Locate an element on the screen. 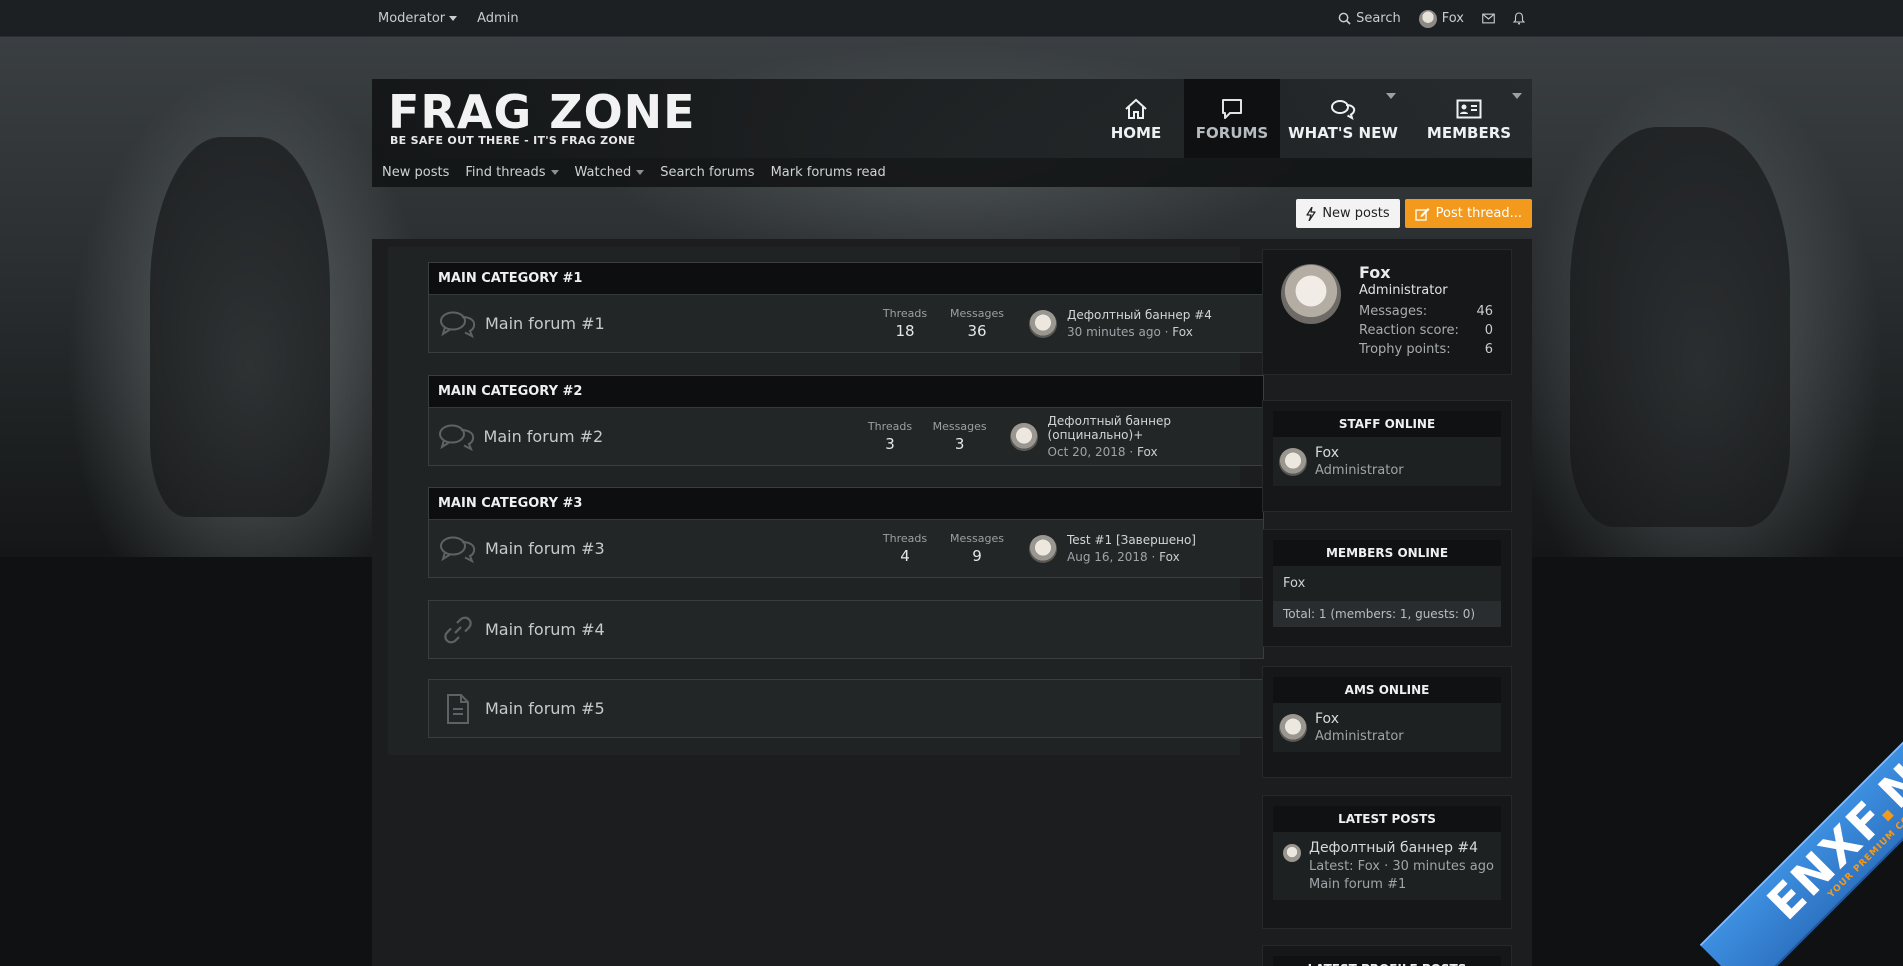 Image resolution: width=1903 pixels, height=966 pixels. widget-body: LATEST PROFILE POSTS is located at coordinates (1387, 961).